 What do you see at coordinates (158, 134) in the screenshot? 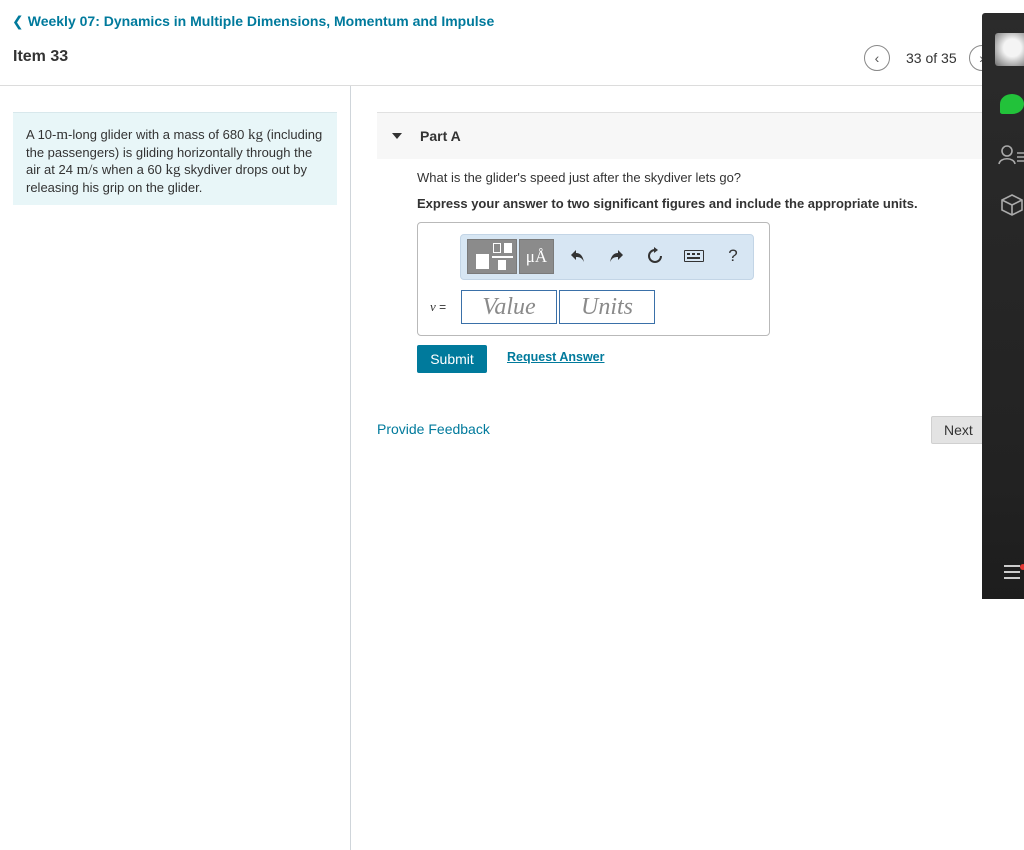
I see `problem-text: -long glider with a mass of 680` at bounding box center [158, 134].